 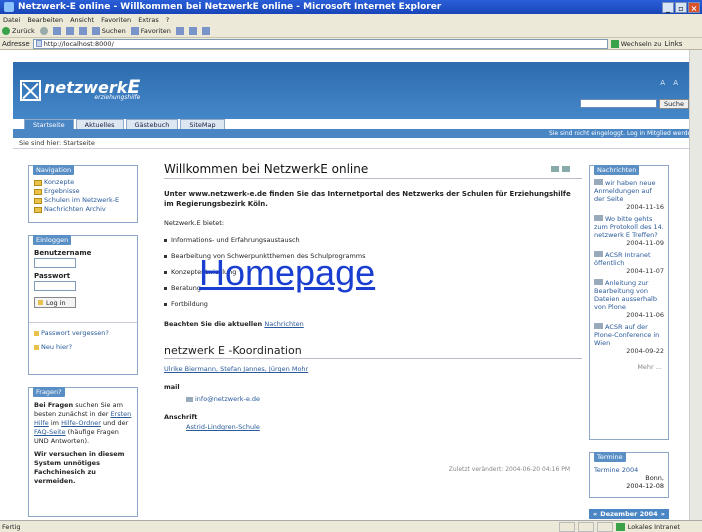 I want to click on mail-button, so click(x=192, y=31).